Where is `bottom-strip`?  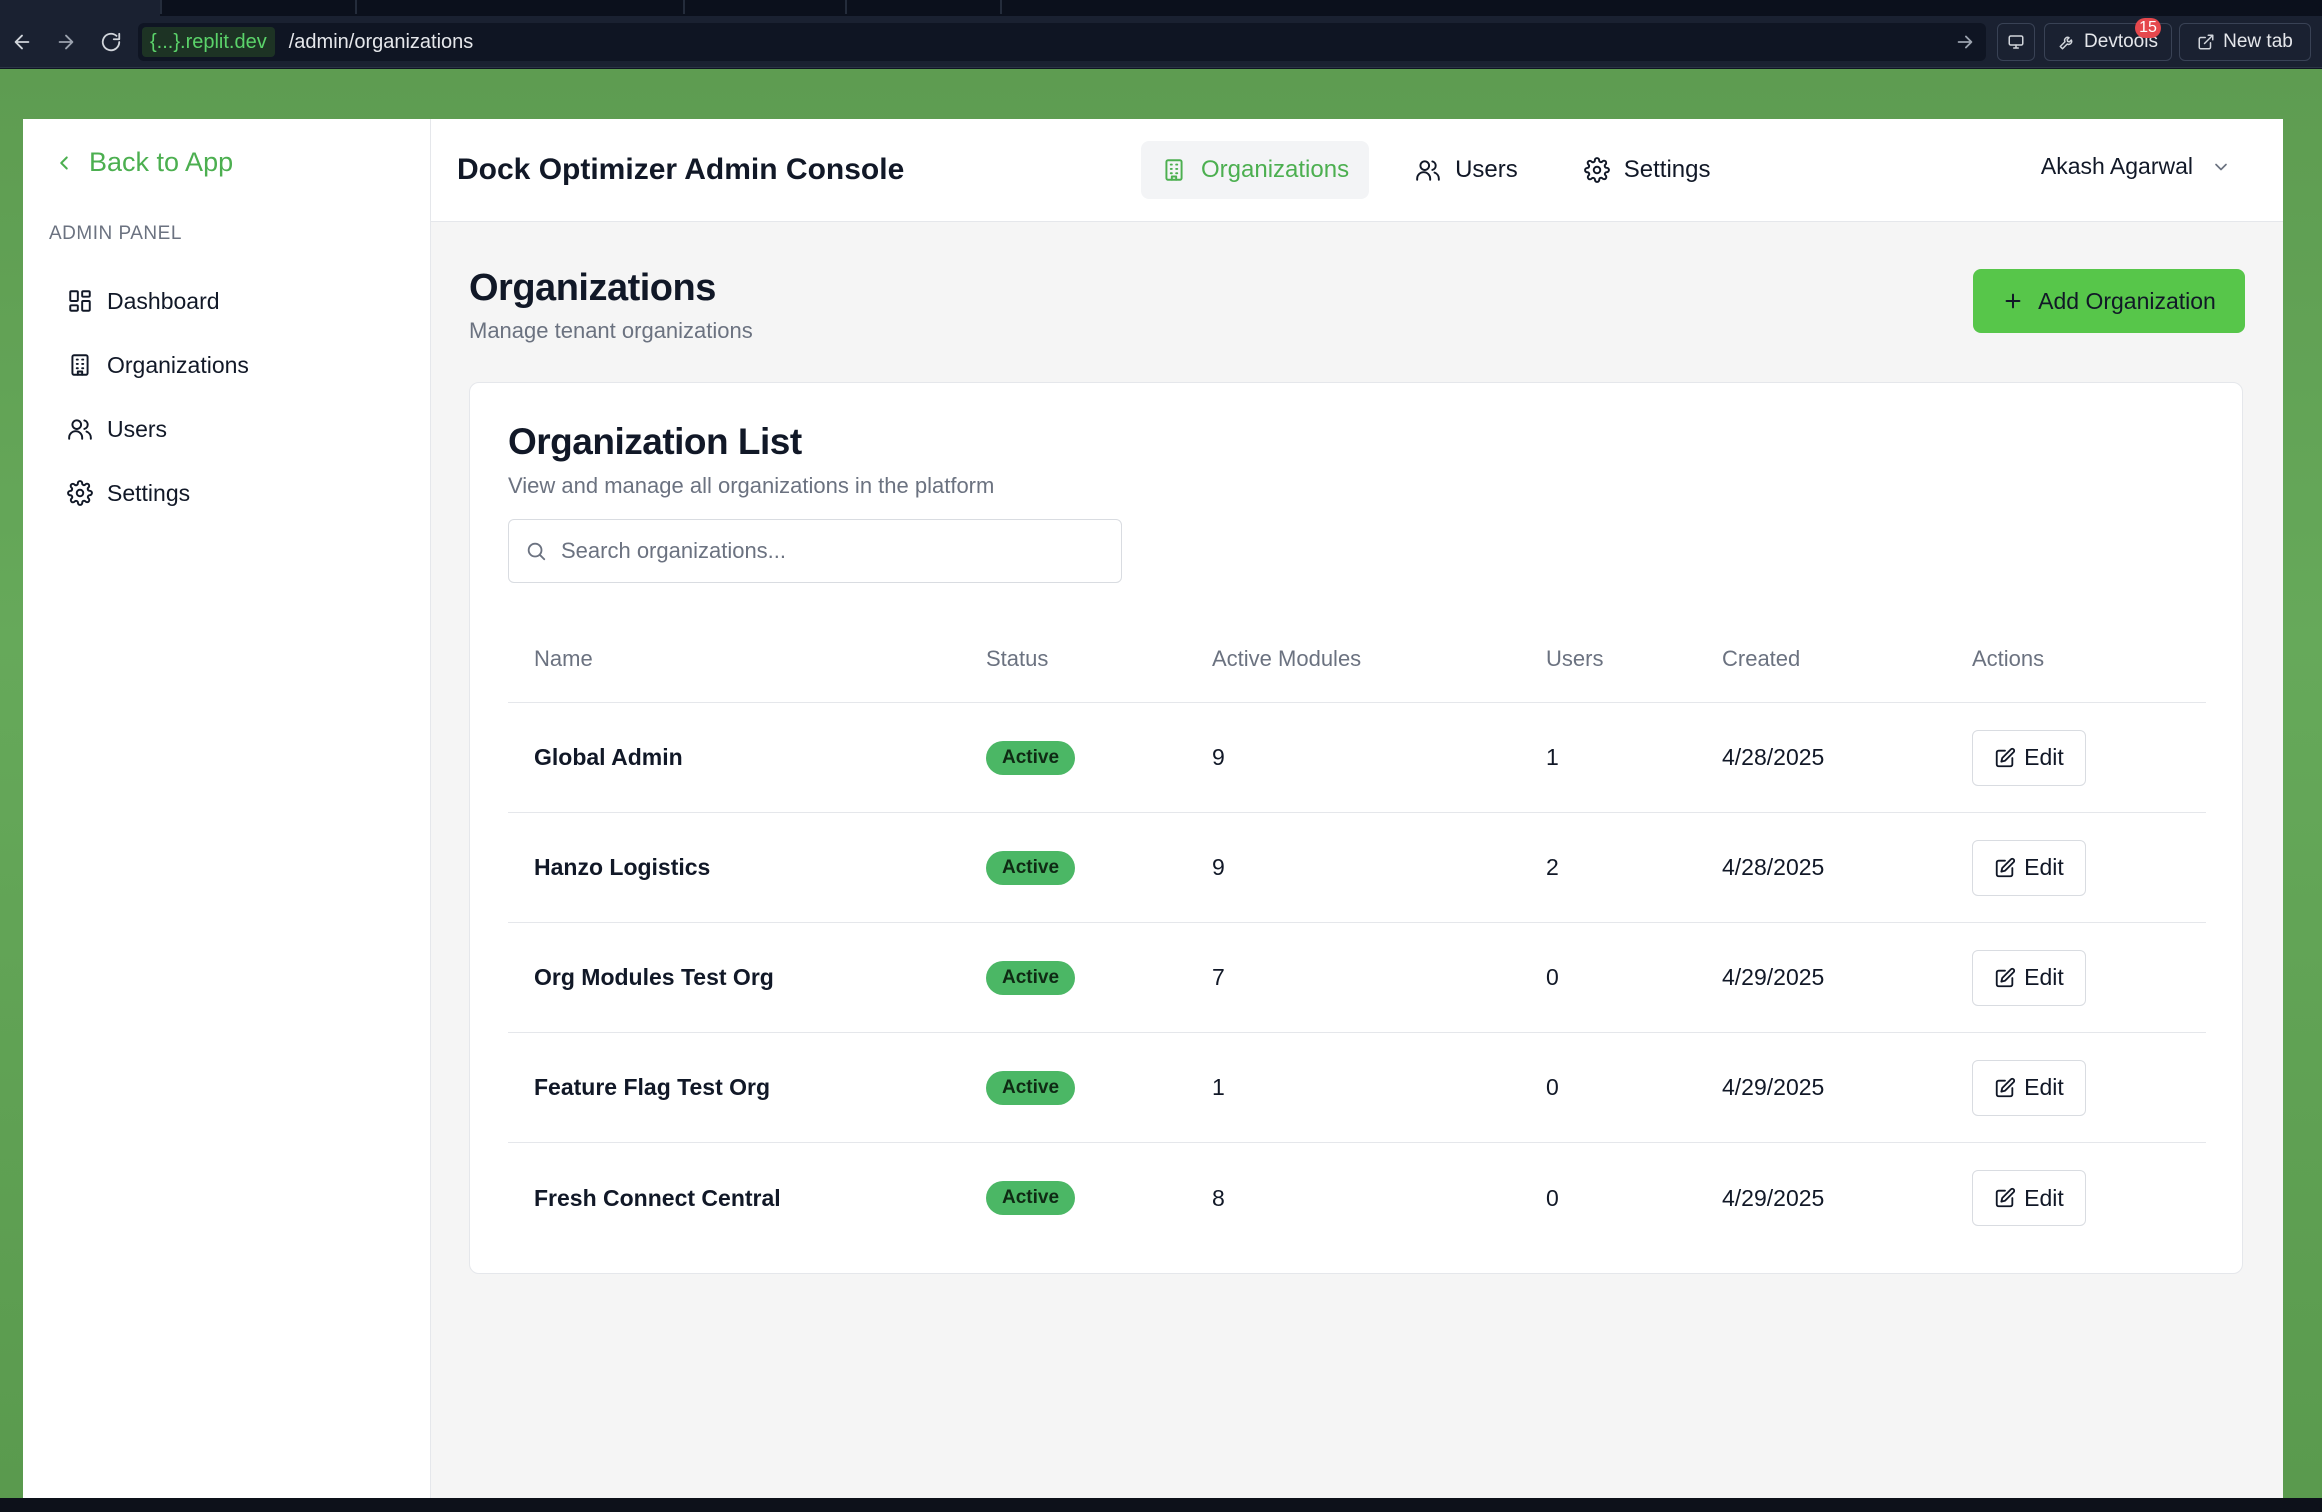
bottom-strip is located at coordinates (1161, 1505).